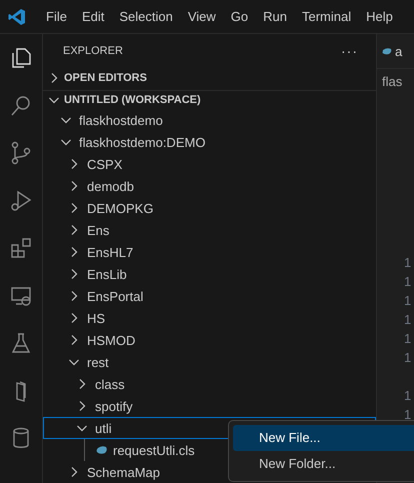 The height and width of the screenshot is (483, 414). What do you see at coordinates (209, 252) in the screenshot?
I see `folder-row: EnsHL7` at bounding box center [209, 252].